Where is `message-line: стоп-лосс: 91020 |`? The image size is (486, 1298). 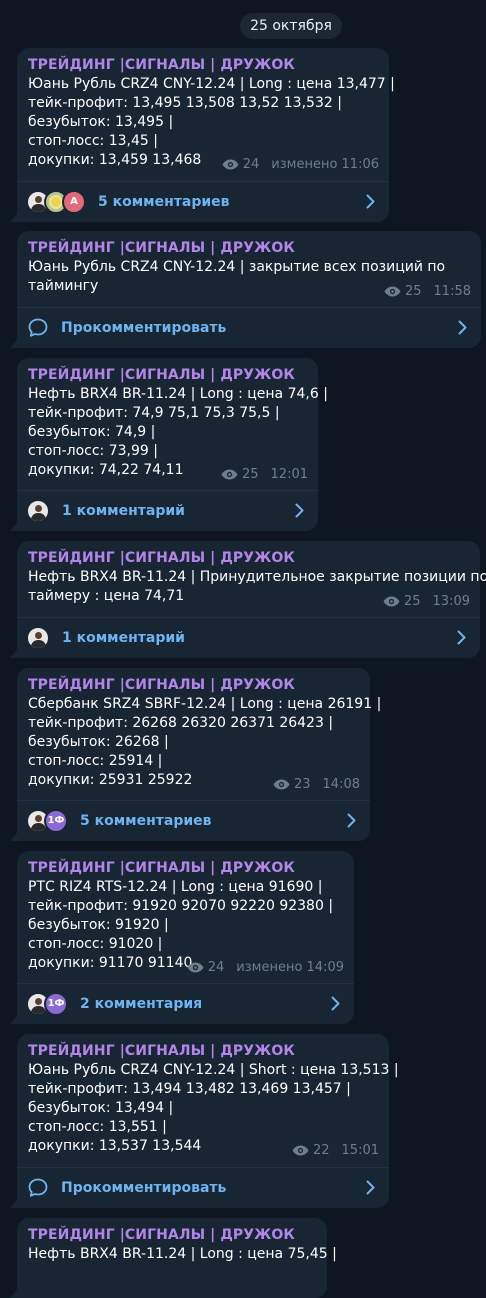 message-line: стоп-лосс: 91020 | is located at coordinates (95, 944).